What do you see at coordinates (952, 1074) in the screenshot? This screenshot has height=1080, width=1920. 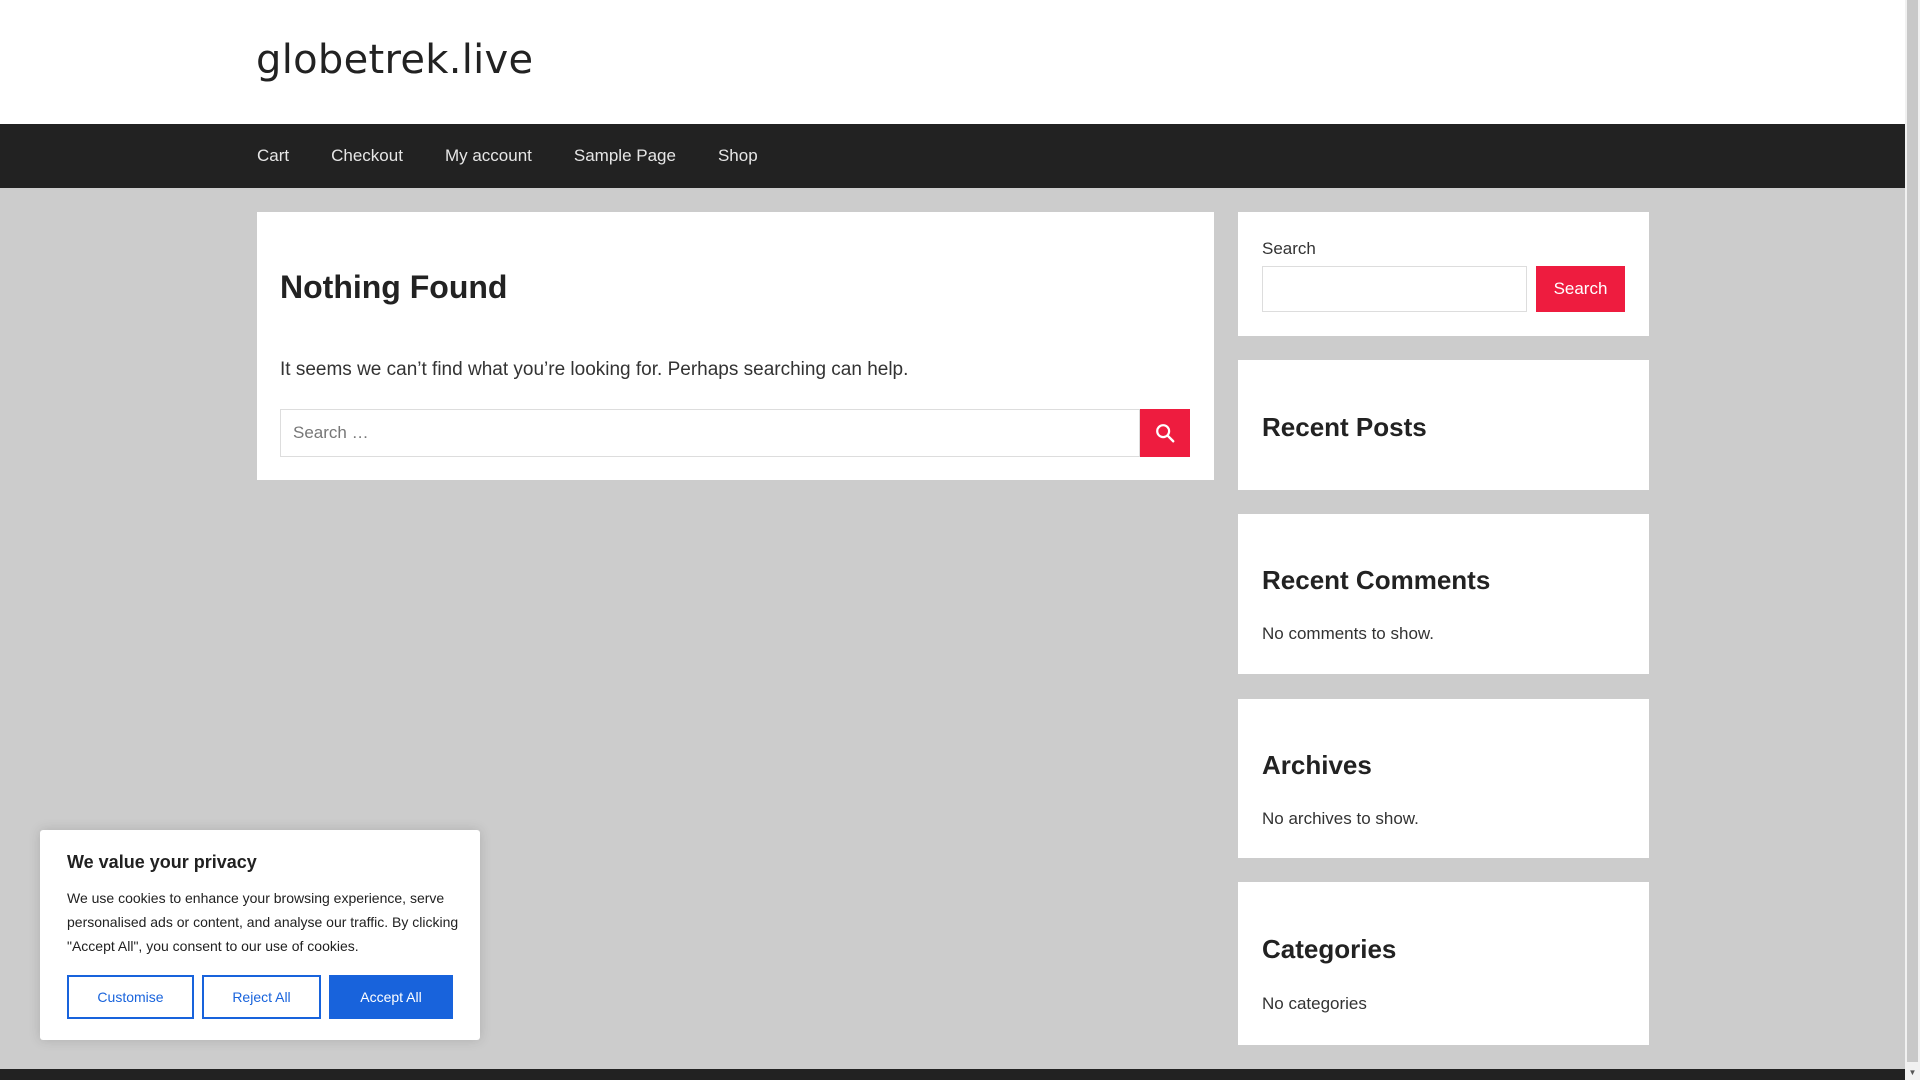 I see `footer-strip` at bounding box center [952, 1074].